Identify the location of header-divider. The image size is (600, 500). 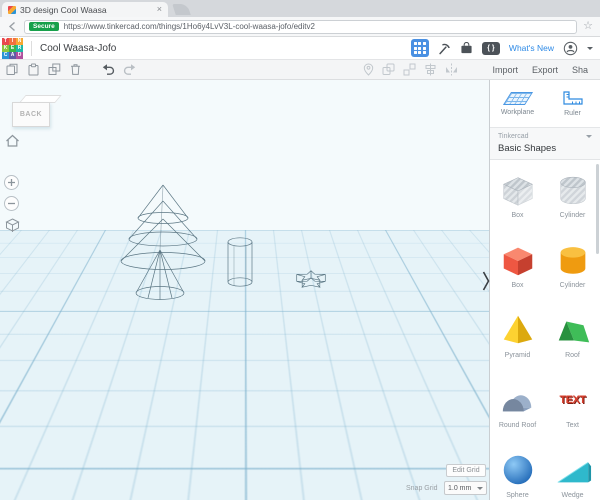
(31, 48).